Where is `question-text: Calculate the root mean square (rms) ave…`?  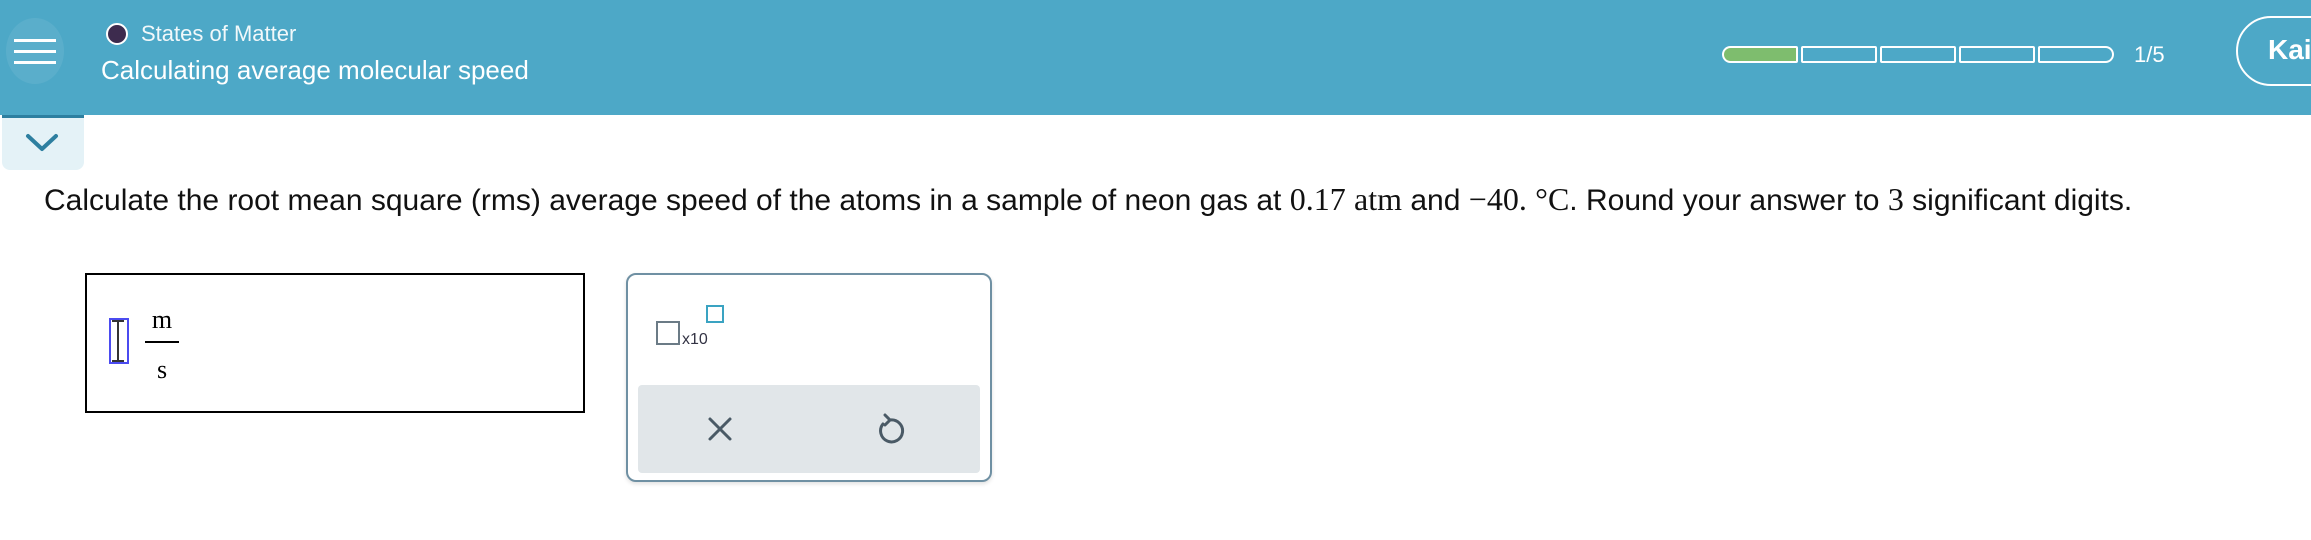
question-text: Calculate the root mean square (rms) ave… is located at coordinates (1088, 199).